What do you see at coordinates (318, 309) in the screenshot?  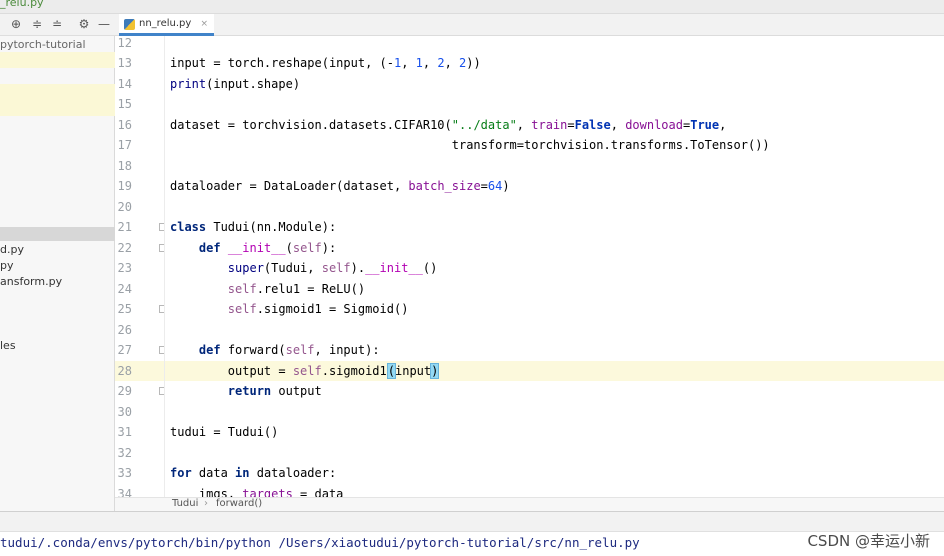 I see `code-line: self.sigmoid1 = Sigmoid()` at bounding box center [318, 309].